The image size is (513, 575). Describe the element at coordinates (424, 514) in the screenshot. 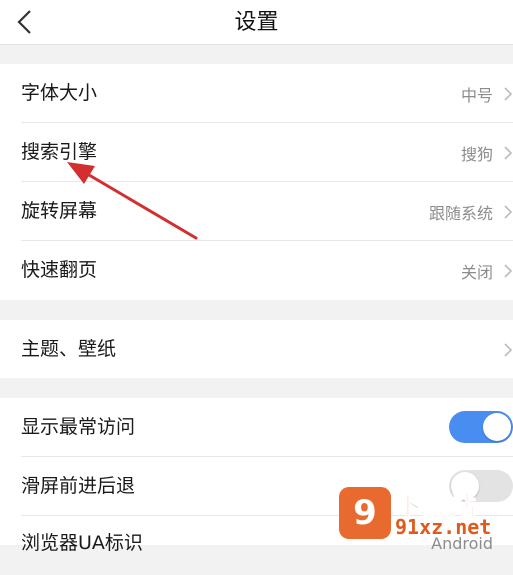

I see `watermark-logo: 9 下载站 91xz.net` at that location.